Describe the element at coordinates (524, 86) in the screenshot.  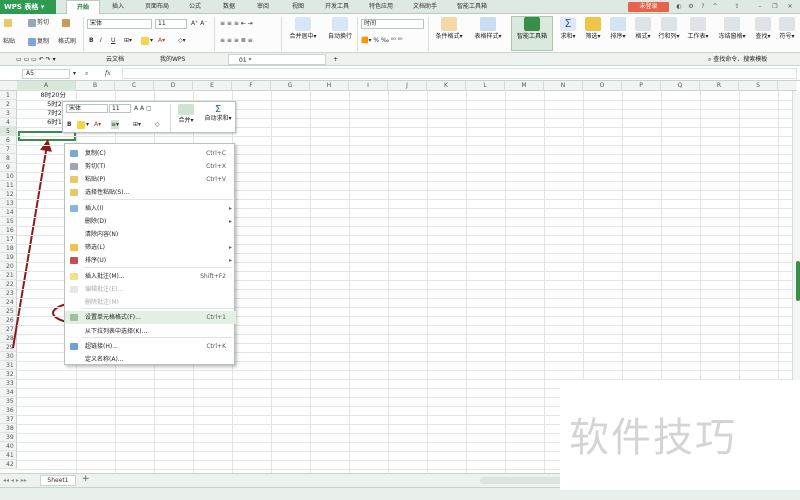
I see `column-header-m: M` at that location.